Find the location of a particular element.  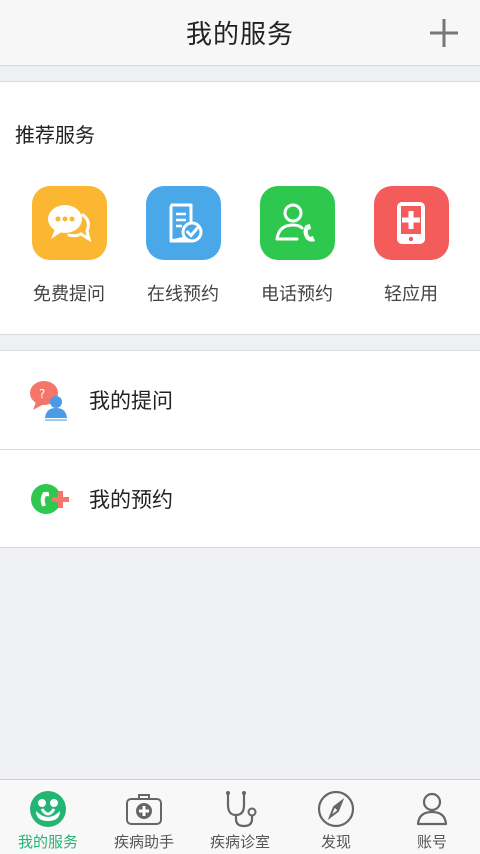

person-phone-icon is located at coordinates (297, 223).